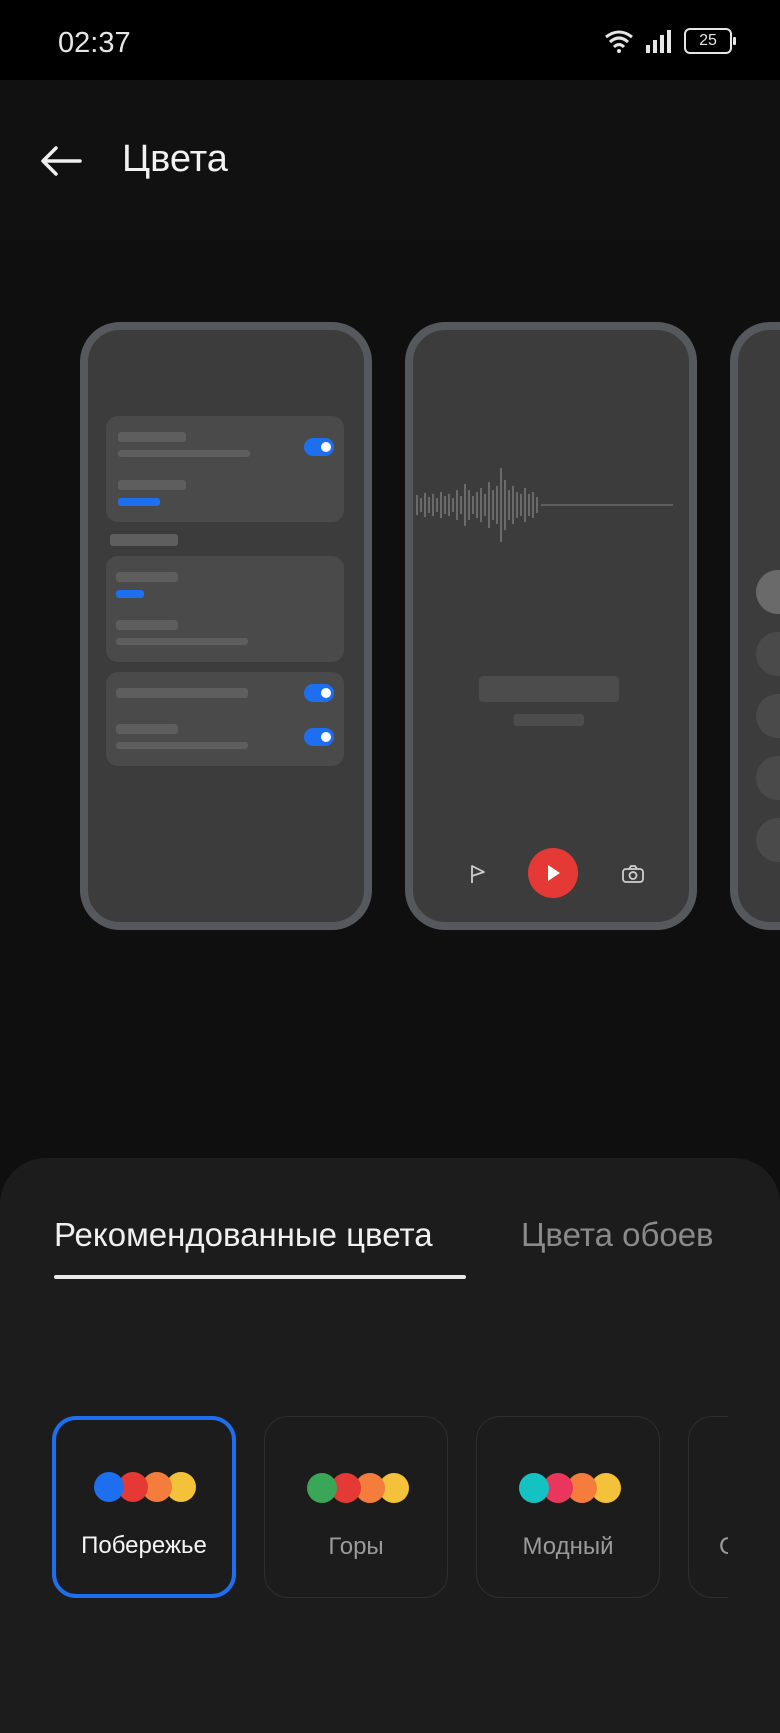  I want to click on theme-label: Побережье, so click(144, 1545).